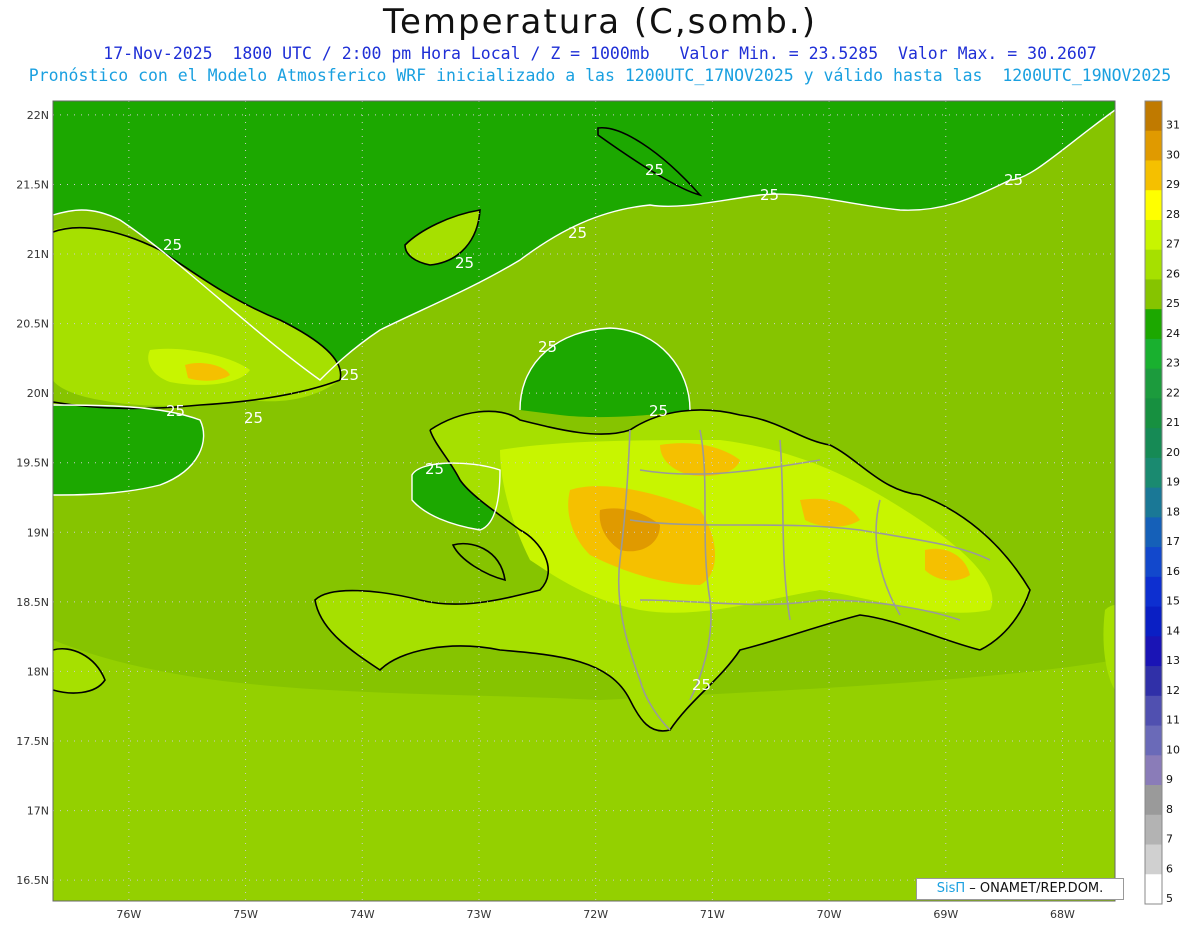  Describe the element at coordinates (38, 671) in the screenshot. I see `lat-tick-label: 18N` at that location.